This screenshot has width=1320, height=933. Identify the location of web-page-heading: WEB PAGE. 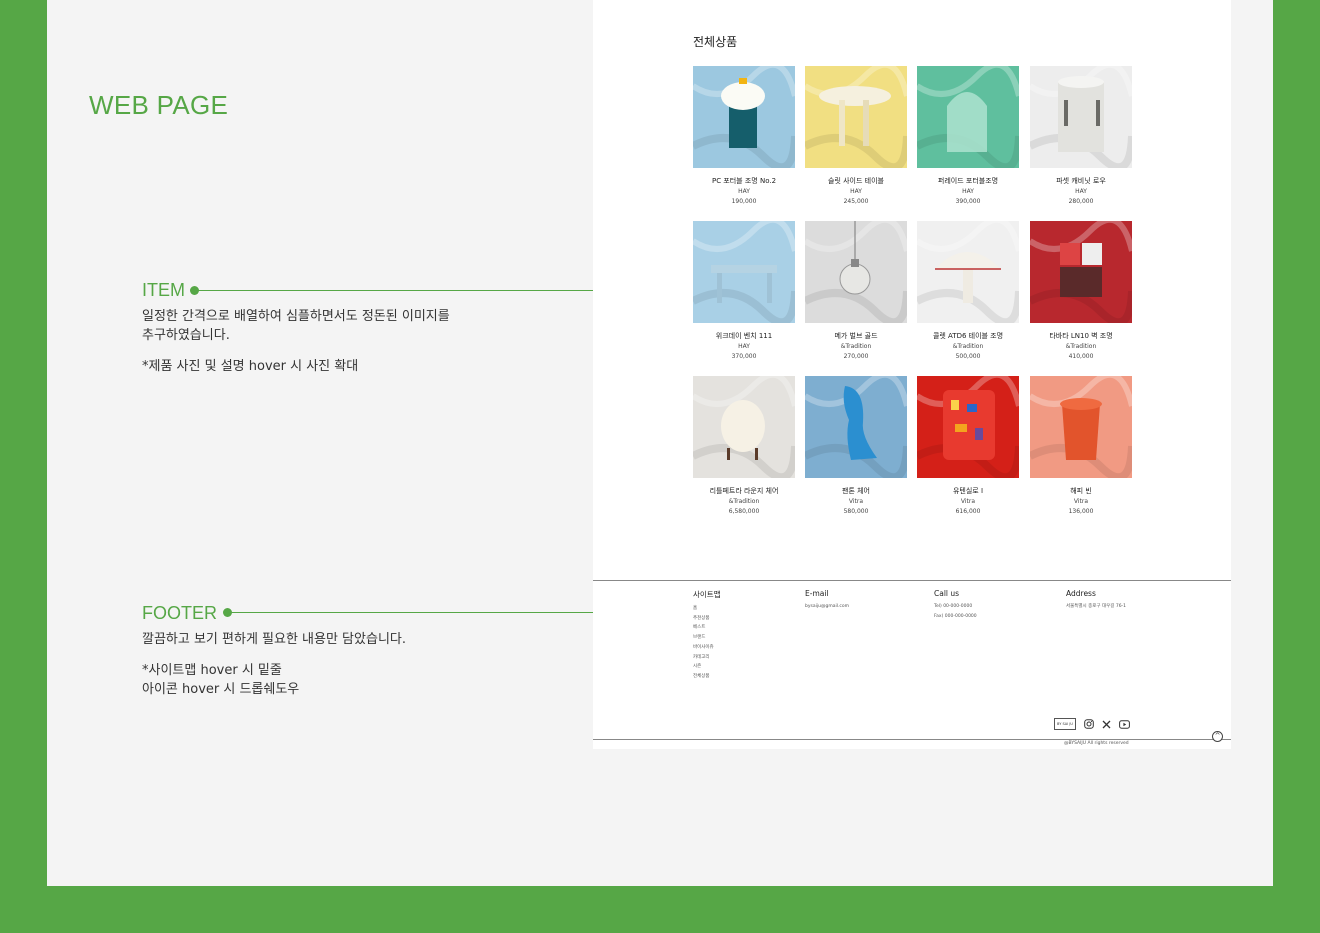
(159, 105).